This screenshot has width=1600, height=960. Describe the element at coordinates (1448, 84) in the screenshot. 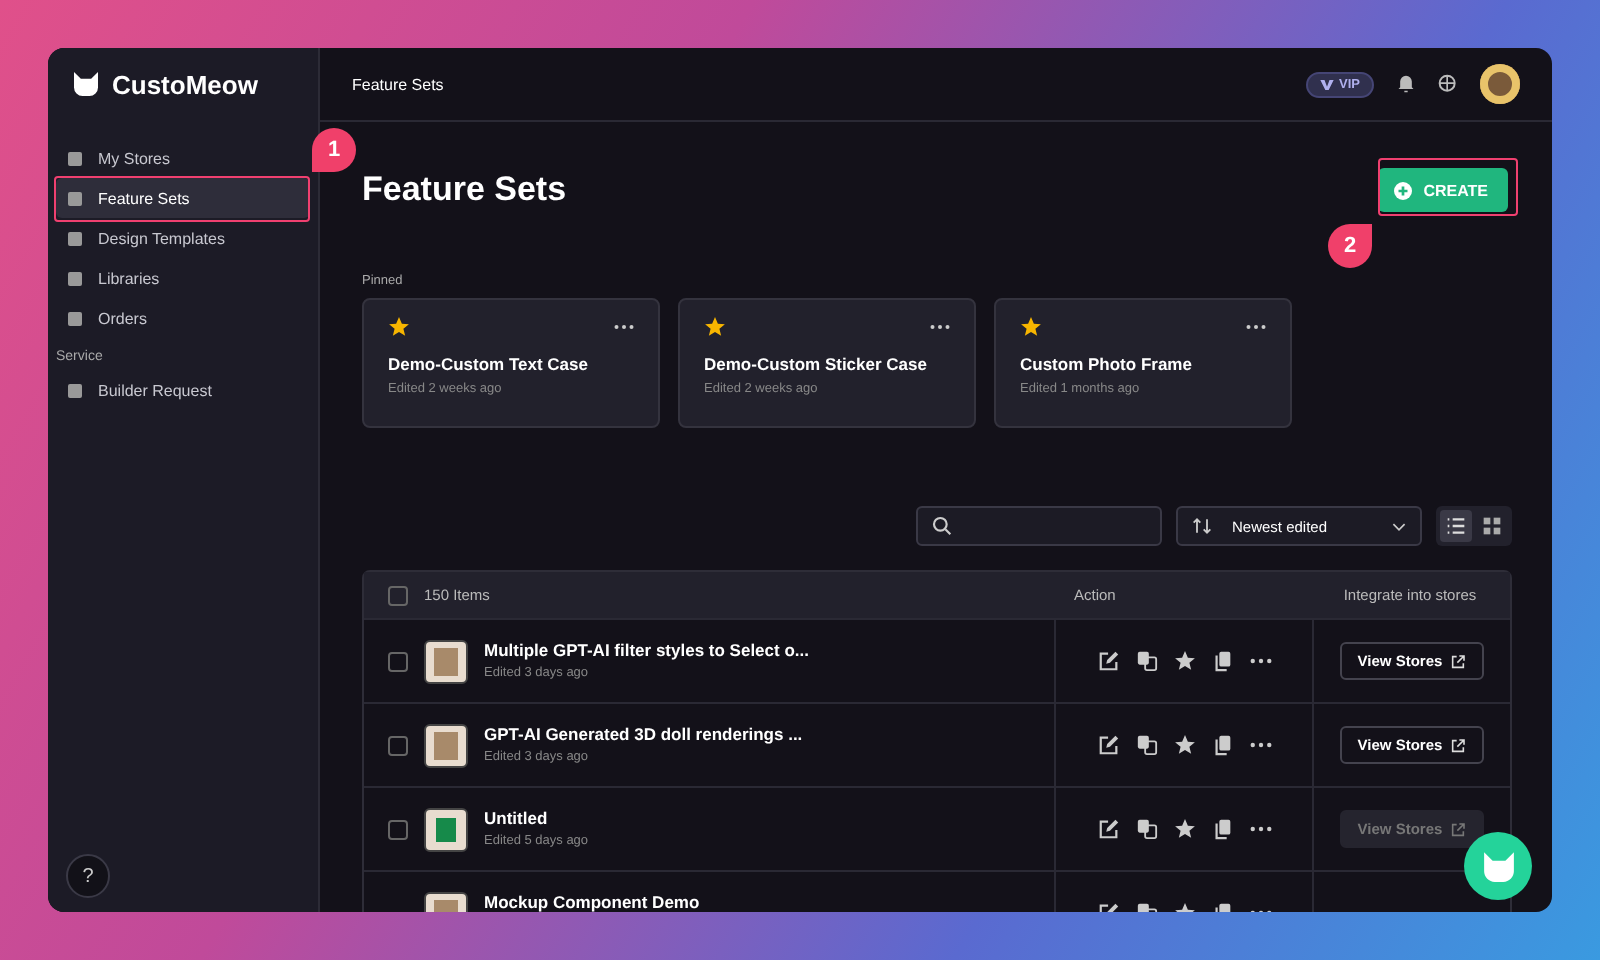

I see `globe-icon` at that location.